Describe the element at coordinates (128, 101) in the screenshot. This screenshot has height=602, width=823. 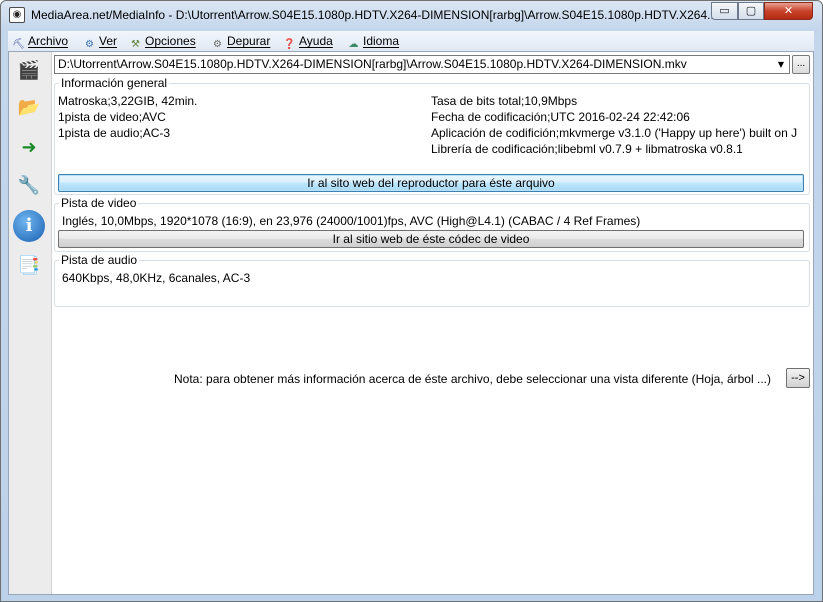
I see `general-left-line-1: Matroska;3,22GIB, 42min.` at that location.